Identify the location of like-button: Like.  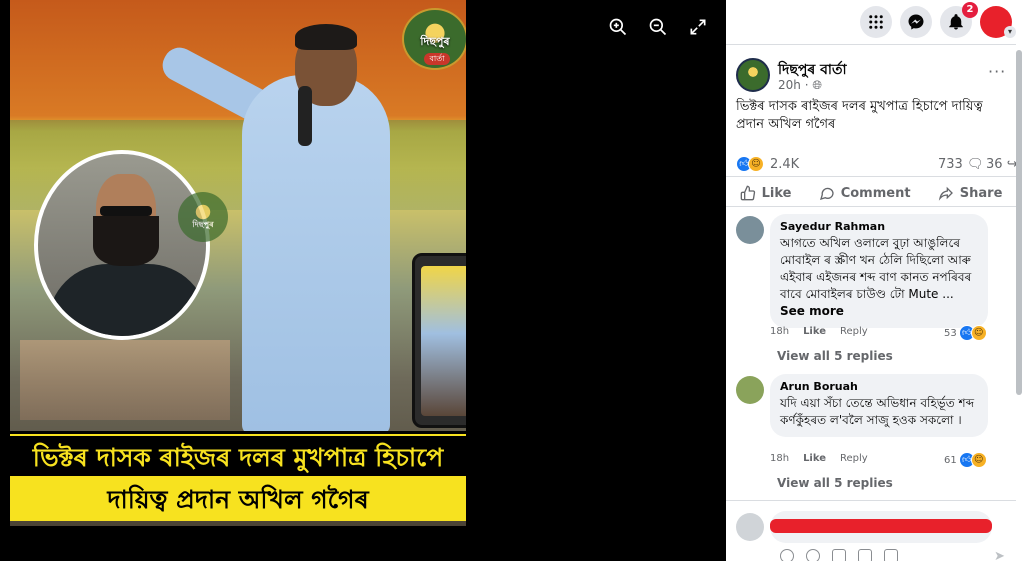
(765, 193).